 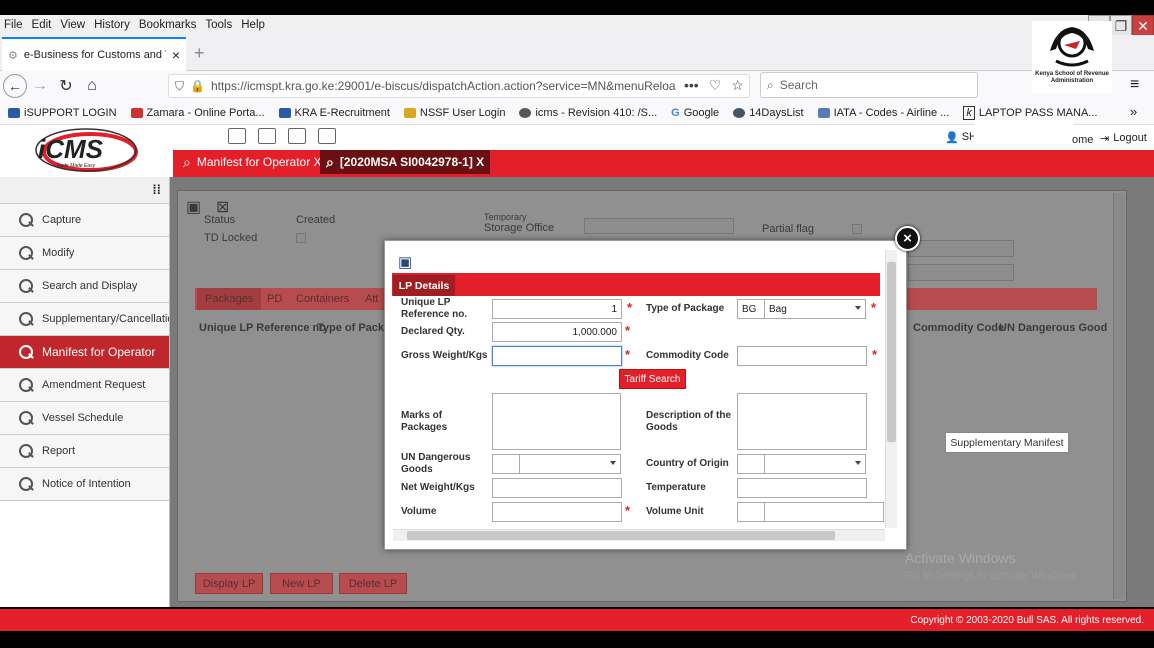 I want to click on un-dangerous-code, so click(x=506, y=464).